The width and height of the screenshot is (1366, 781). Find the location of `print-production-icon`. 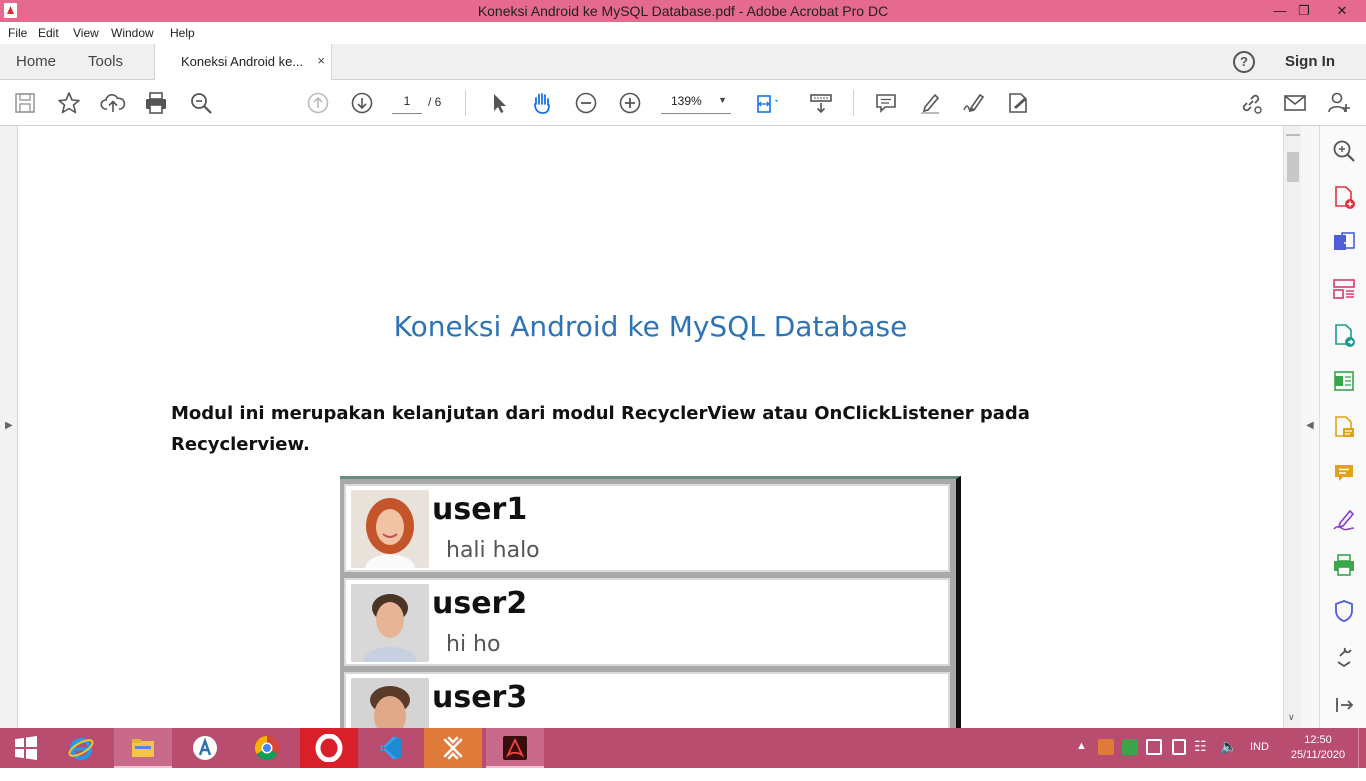

print-production-icon is located at coordinates (1344, 565).